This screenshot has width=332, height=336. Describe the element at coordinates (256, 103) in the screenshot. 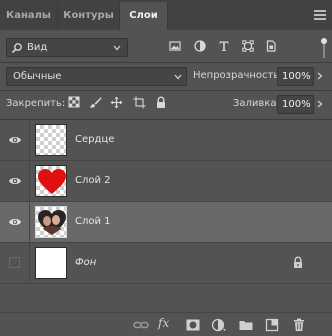

I see `fill-label: Заливка:` at that location.